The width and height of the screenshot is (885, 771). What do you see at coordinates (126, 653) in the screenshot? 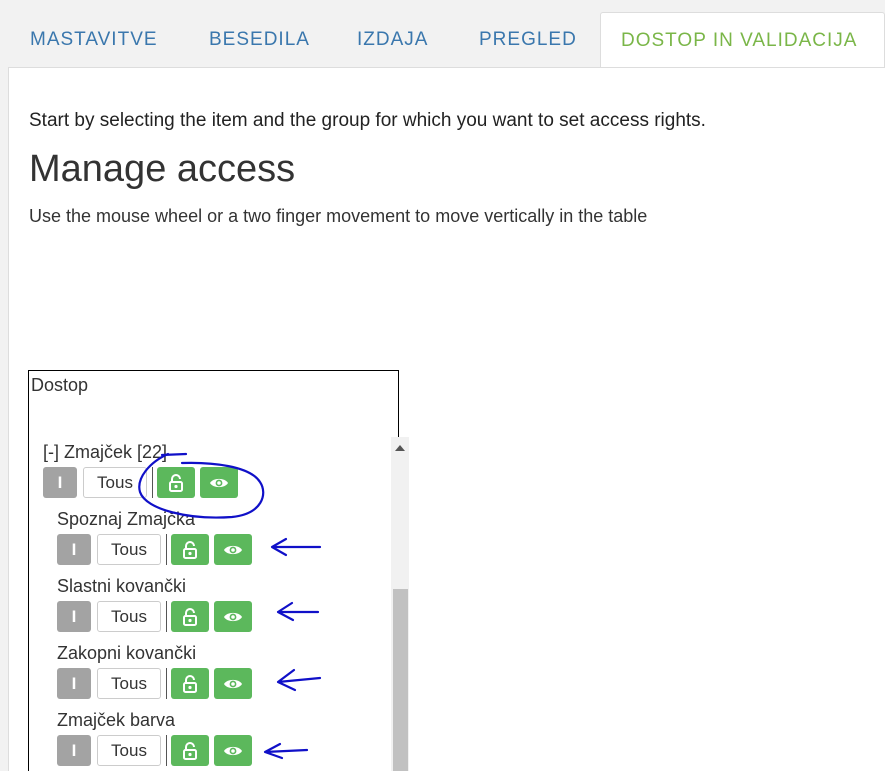
I see `row-label: Zakopni kovančki` at bounding box center [126, 653].